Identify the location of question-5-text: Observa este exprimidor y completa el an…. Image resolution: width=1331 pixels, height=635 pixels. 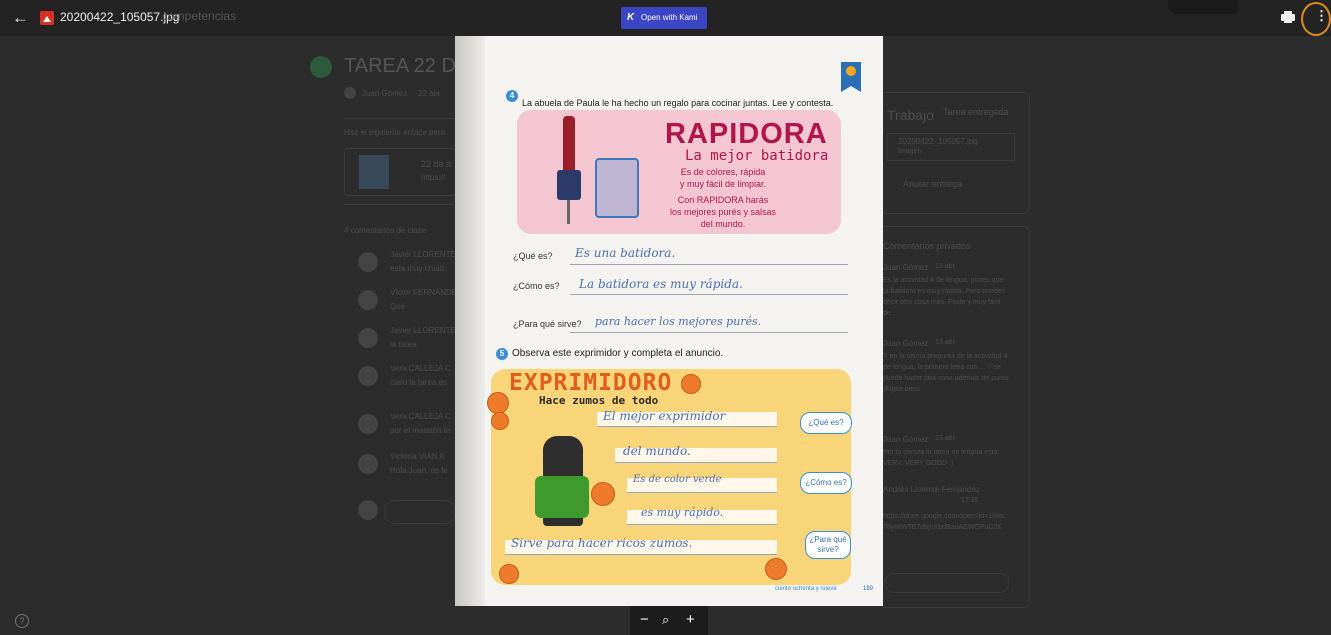
(618, 353).